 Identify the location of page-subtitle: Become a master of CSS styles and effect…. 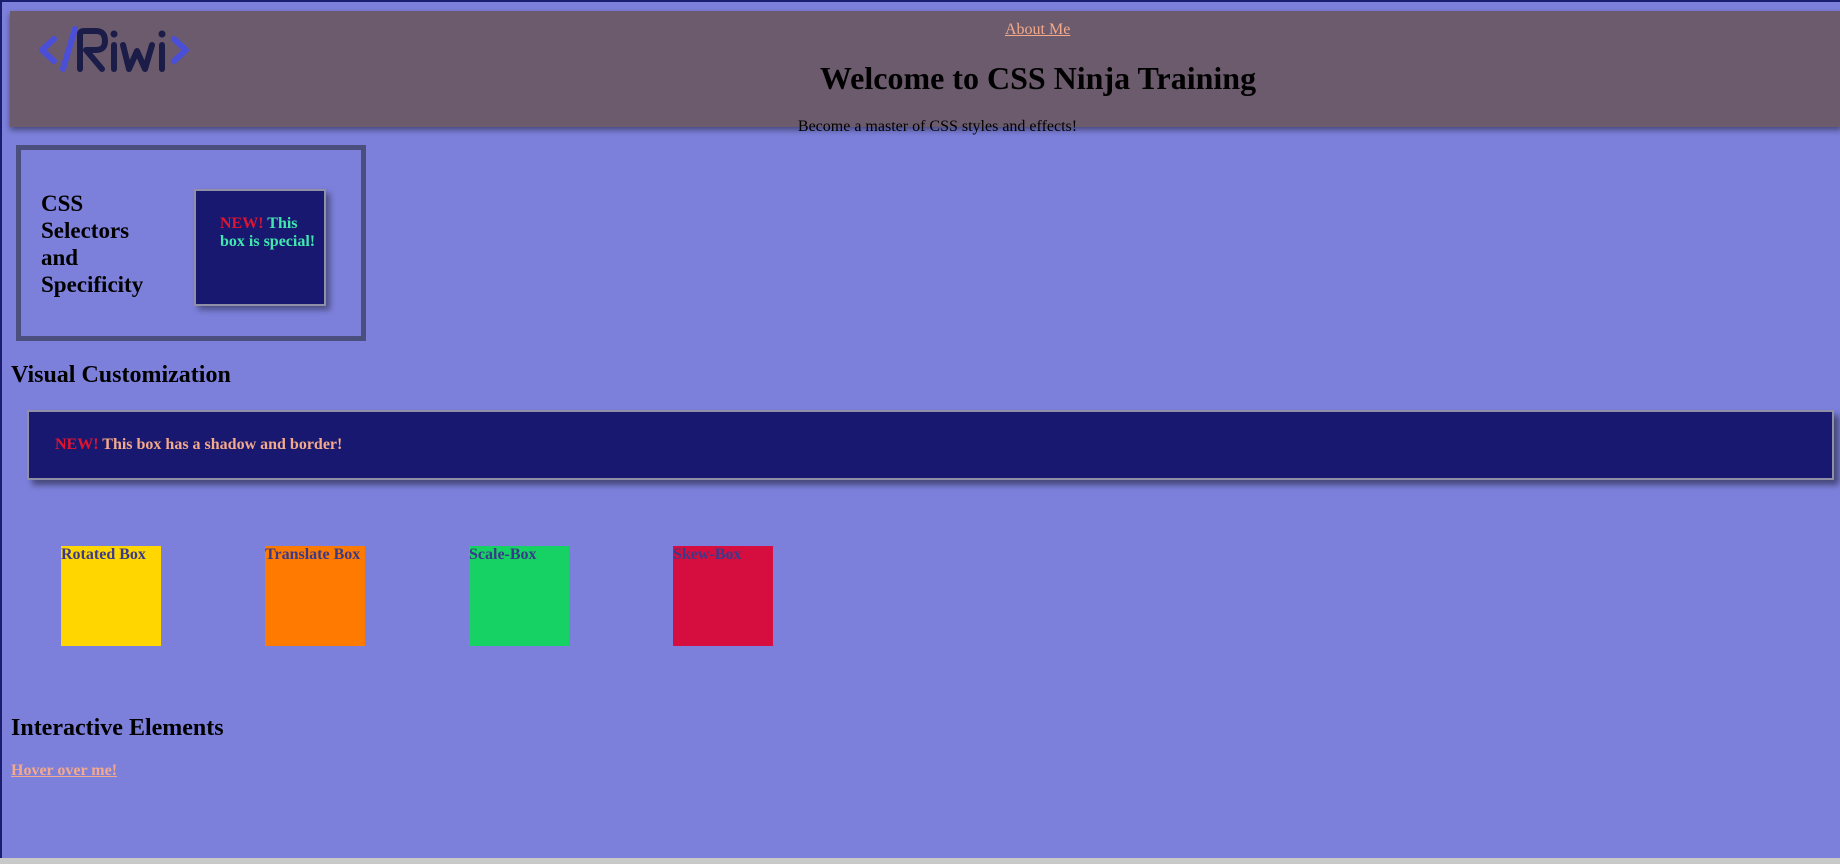
(937, 126).